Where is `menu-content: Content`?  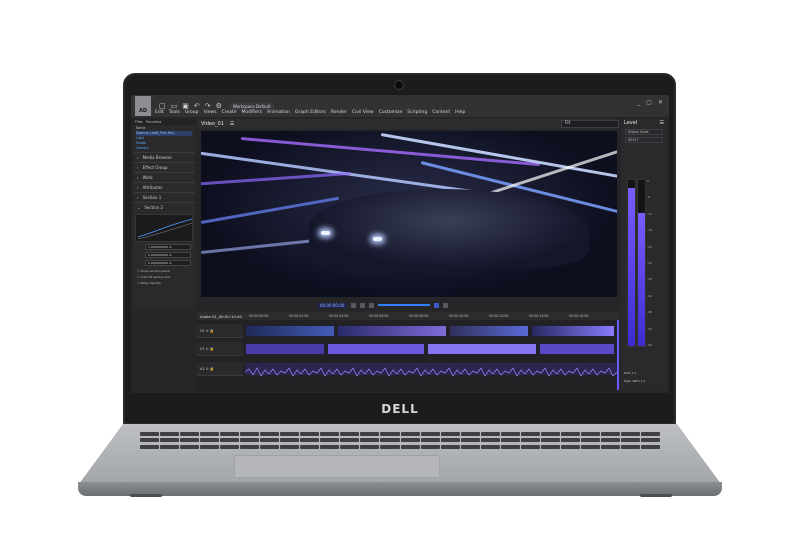
menu-content: Content is located at coordinates (441, 112).